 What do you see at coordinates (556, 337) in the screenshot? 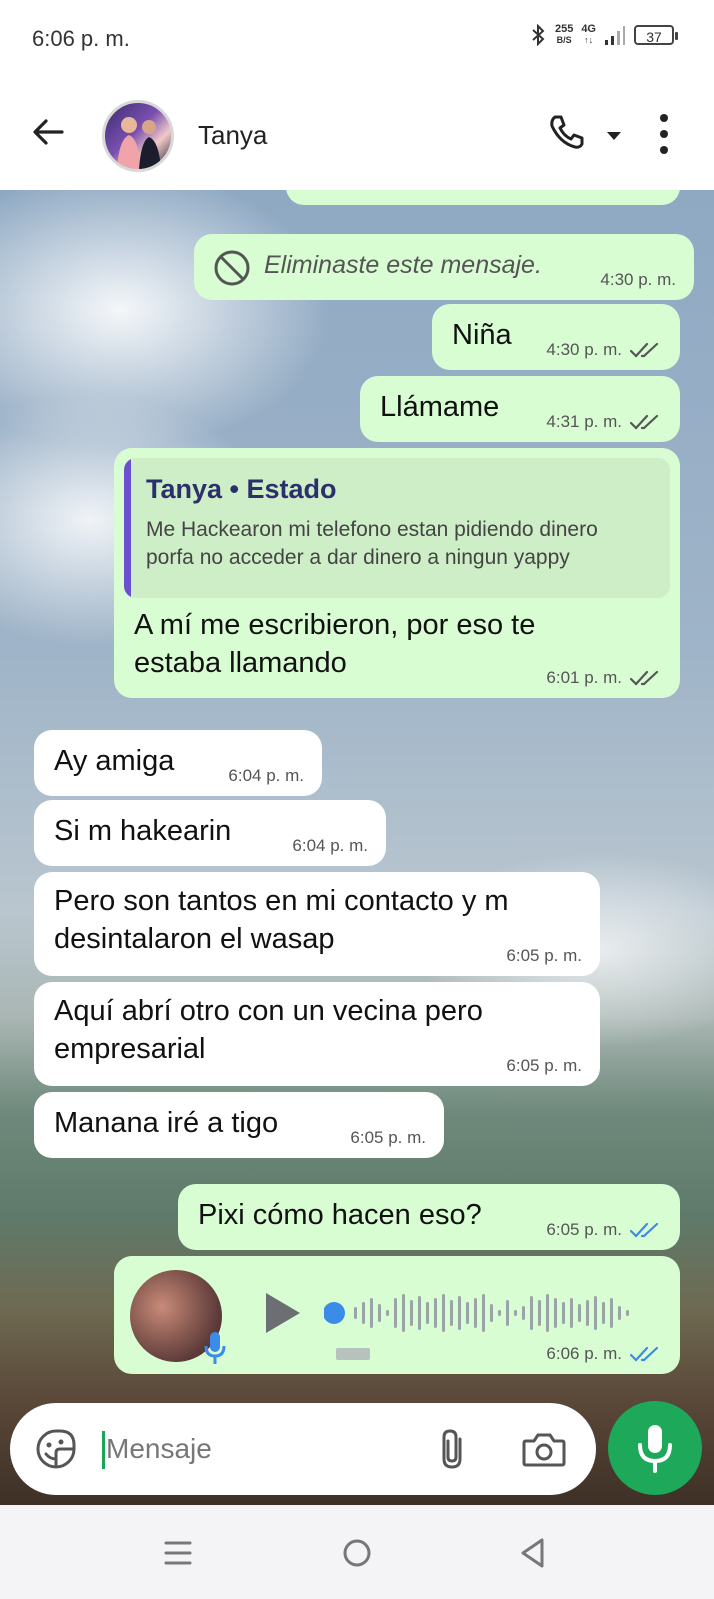
I see `message-bubble: Niña 4:30 p. m.` at bounding box center [556, 337].